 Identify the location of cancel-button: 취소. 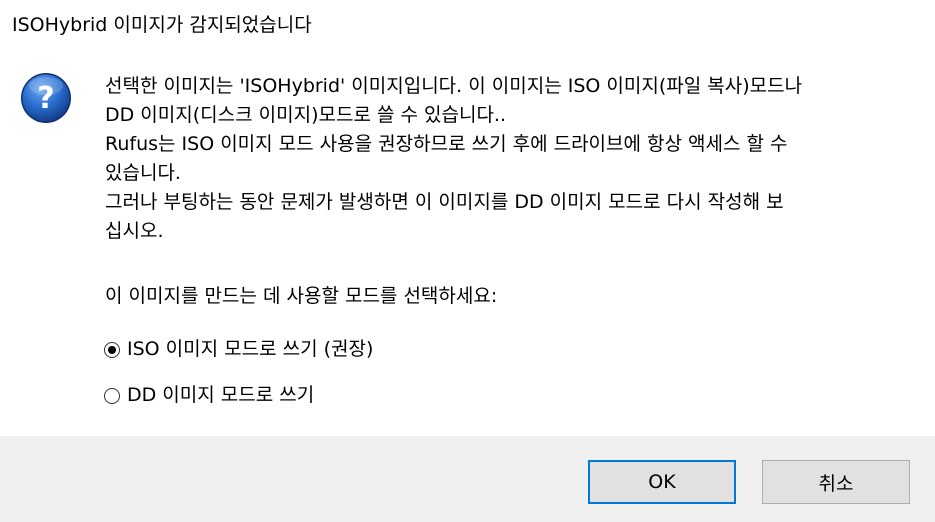
(836, 482).